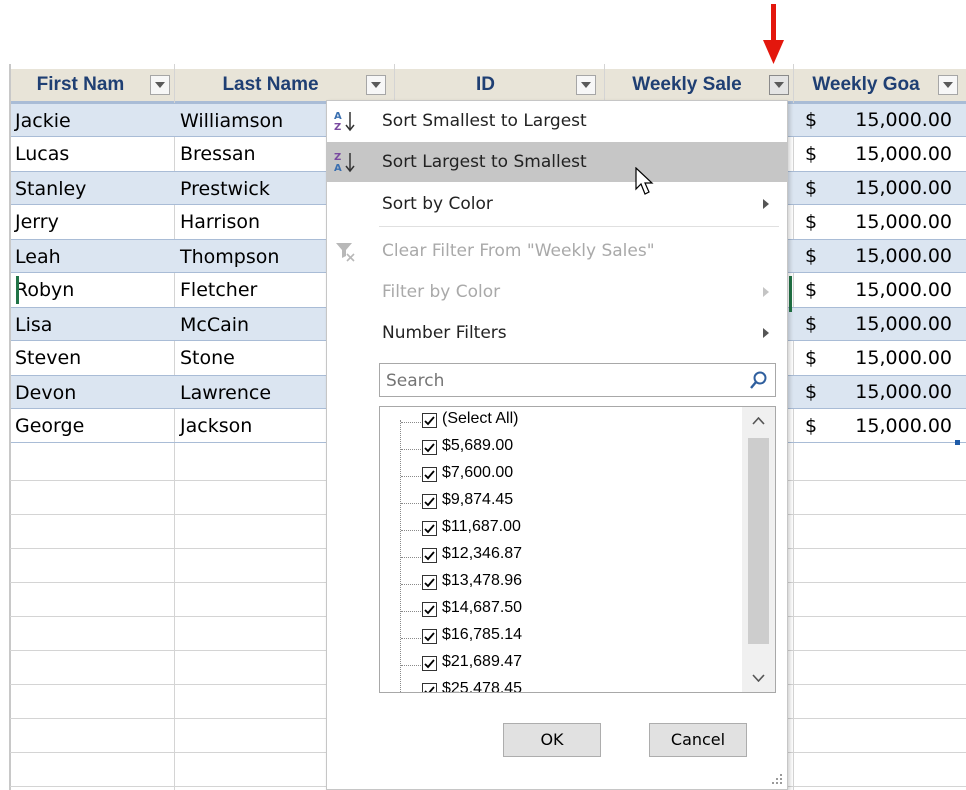  I want to click on list-item-label: $7,600.00, so click(478, 472).